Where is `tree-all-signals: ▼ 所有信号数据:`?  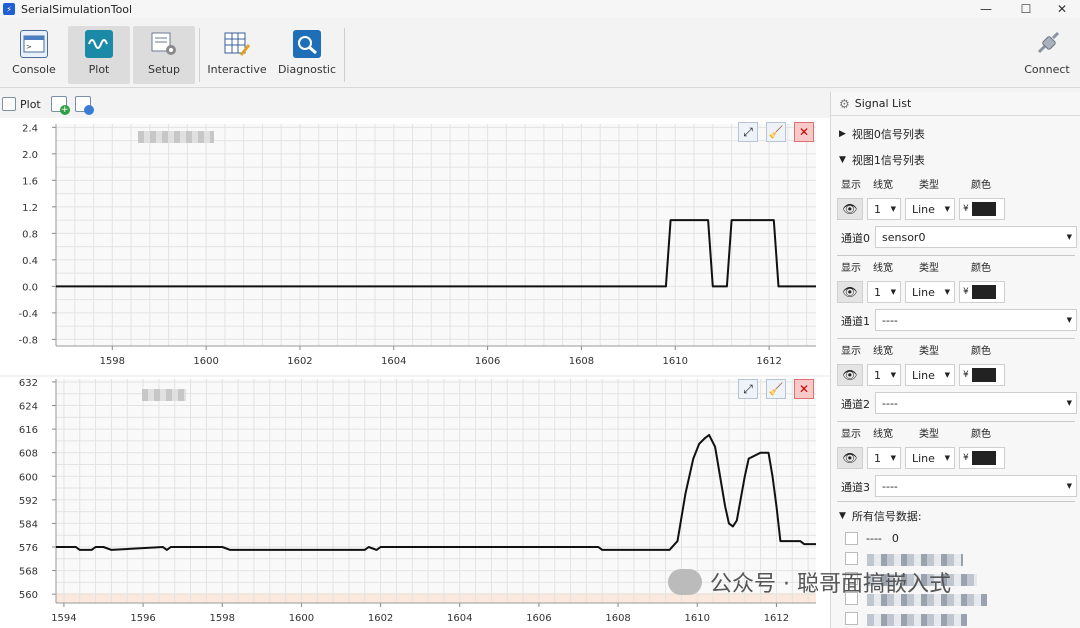 tree-all-signals: ▼ 所有信号数据: is located at coordinates (880, 516).